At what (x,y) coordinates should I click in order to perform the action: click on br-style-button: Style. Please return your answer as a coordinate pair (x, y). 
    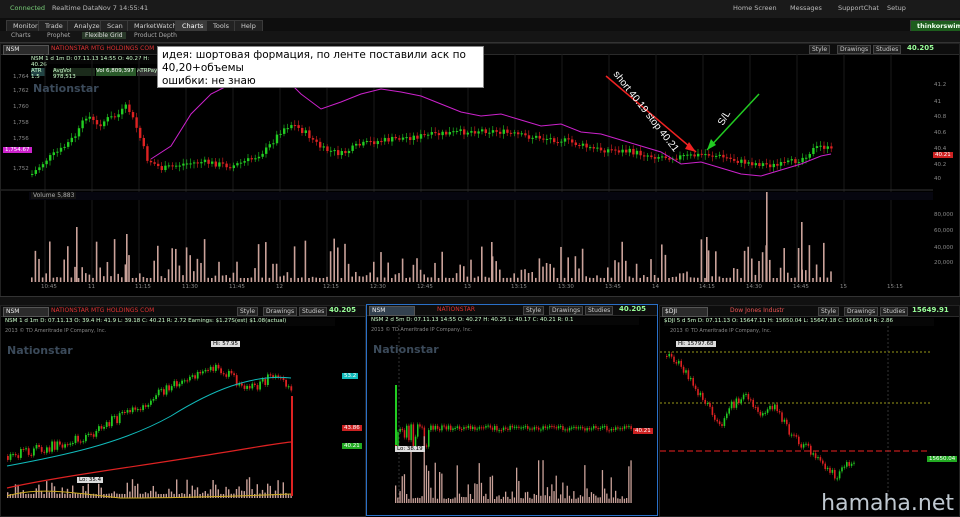
    Looking at the image, I should click on (829, 311).